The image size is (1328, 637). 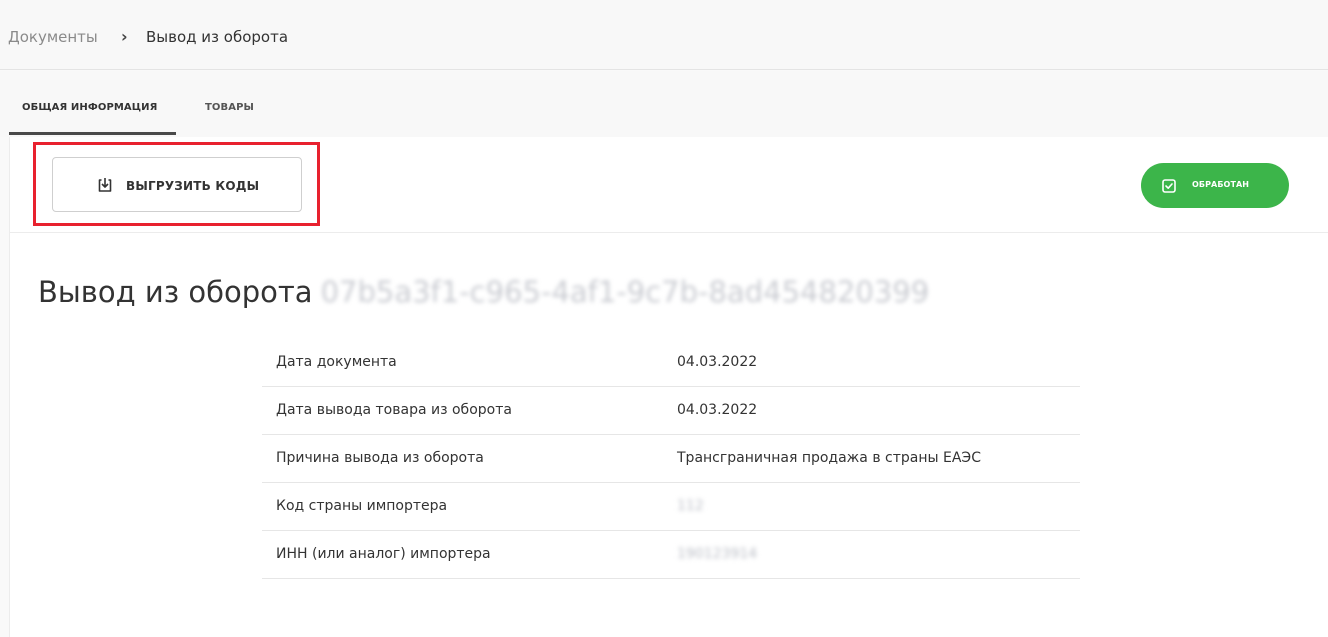 What do you see at coordinates (625, 292) in the screenshot?
I see `document-id-blurred: 07b5a3f1-c965-4af1-9c7b-8ad454820399` at bounding box center [625, 292].